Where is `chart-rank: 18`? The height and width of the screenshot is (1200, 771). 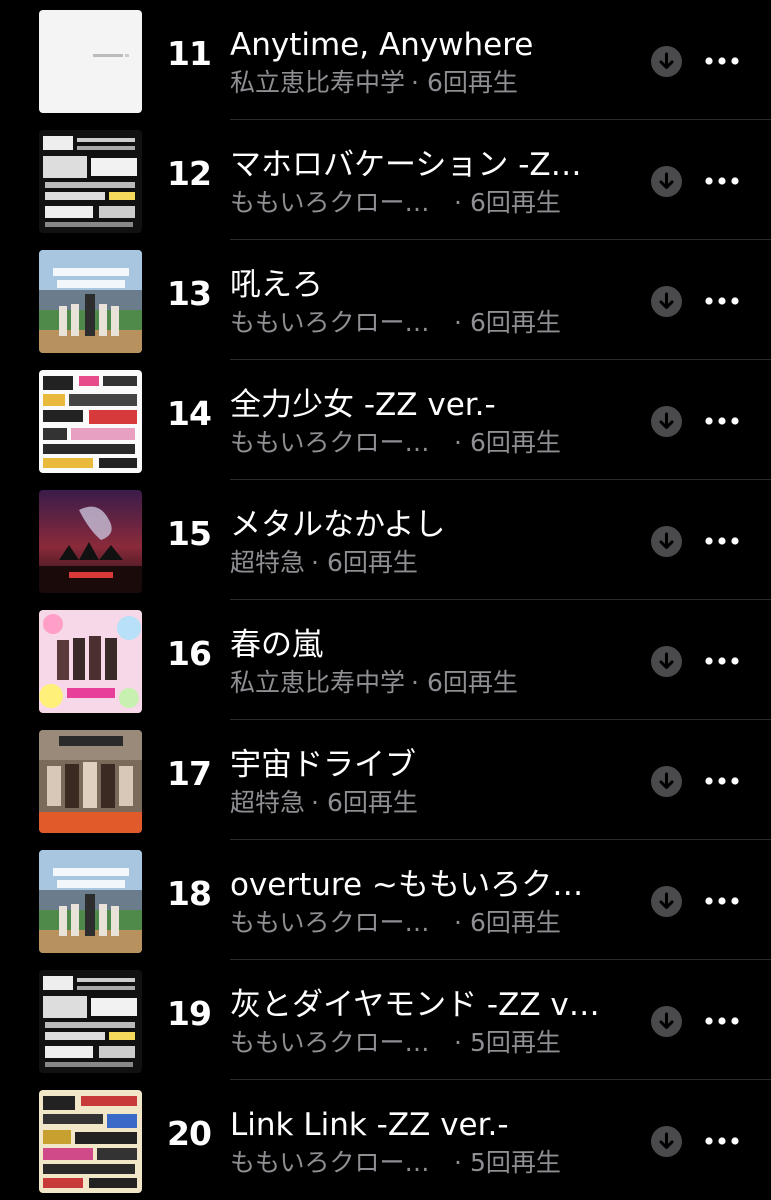 chart-rank: 18 is located at coordinates (189, 893).